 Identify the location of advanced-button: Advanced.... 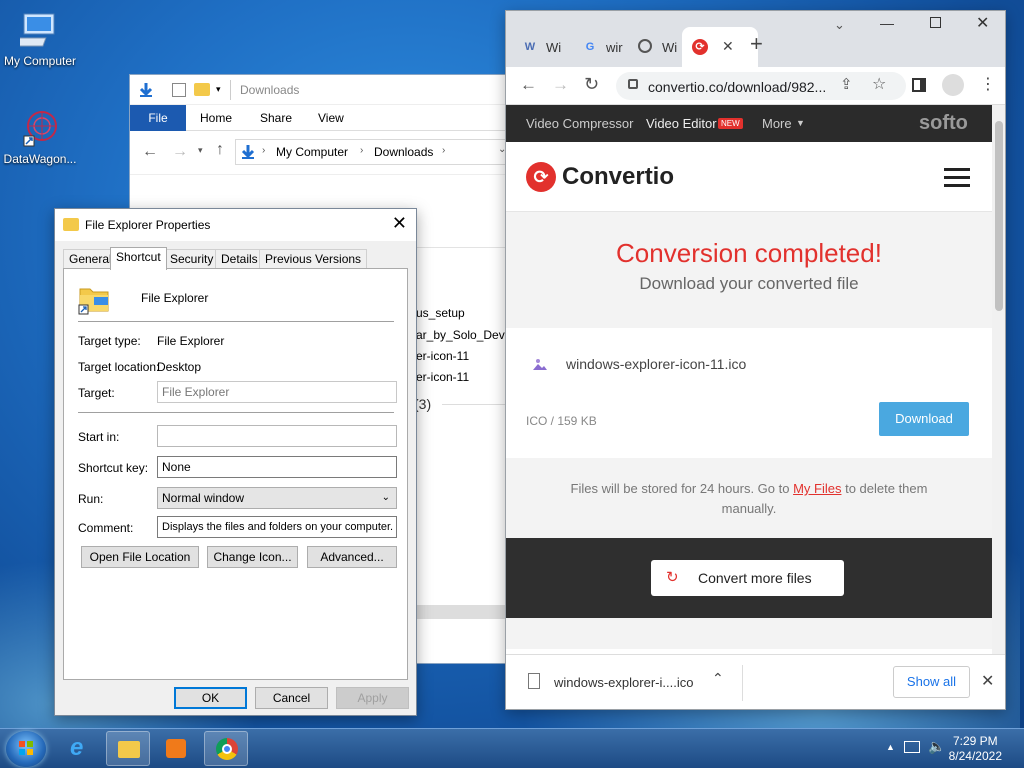
(352, 557).